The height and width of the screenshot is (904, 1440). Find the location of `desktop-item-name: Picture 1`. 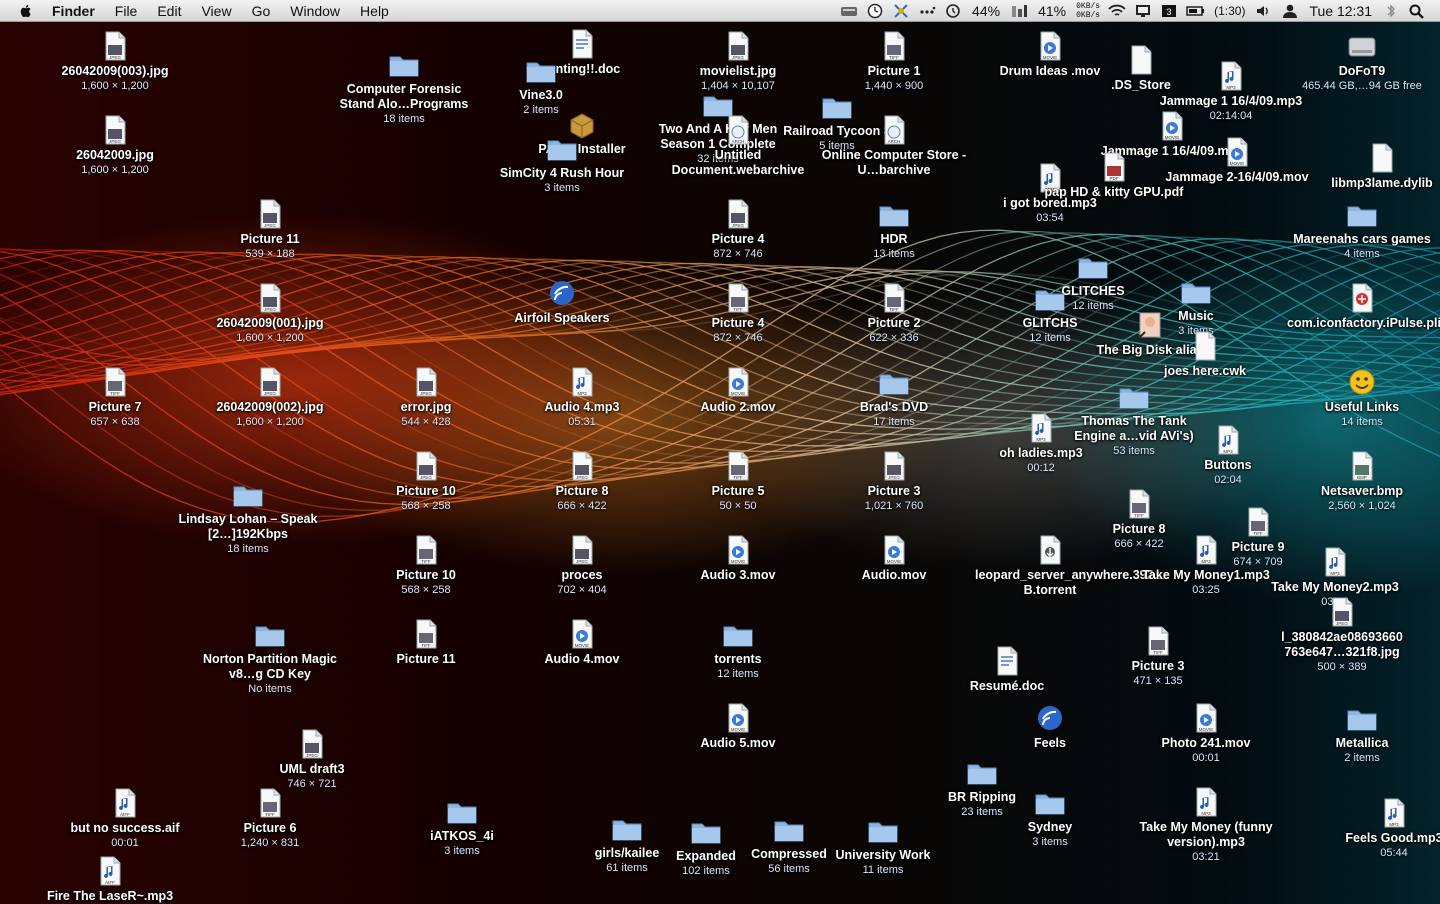

desktop-item-name: Picture 1 is located at coordinates (894, 71).